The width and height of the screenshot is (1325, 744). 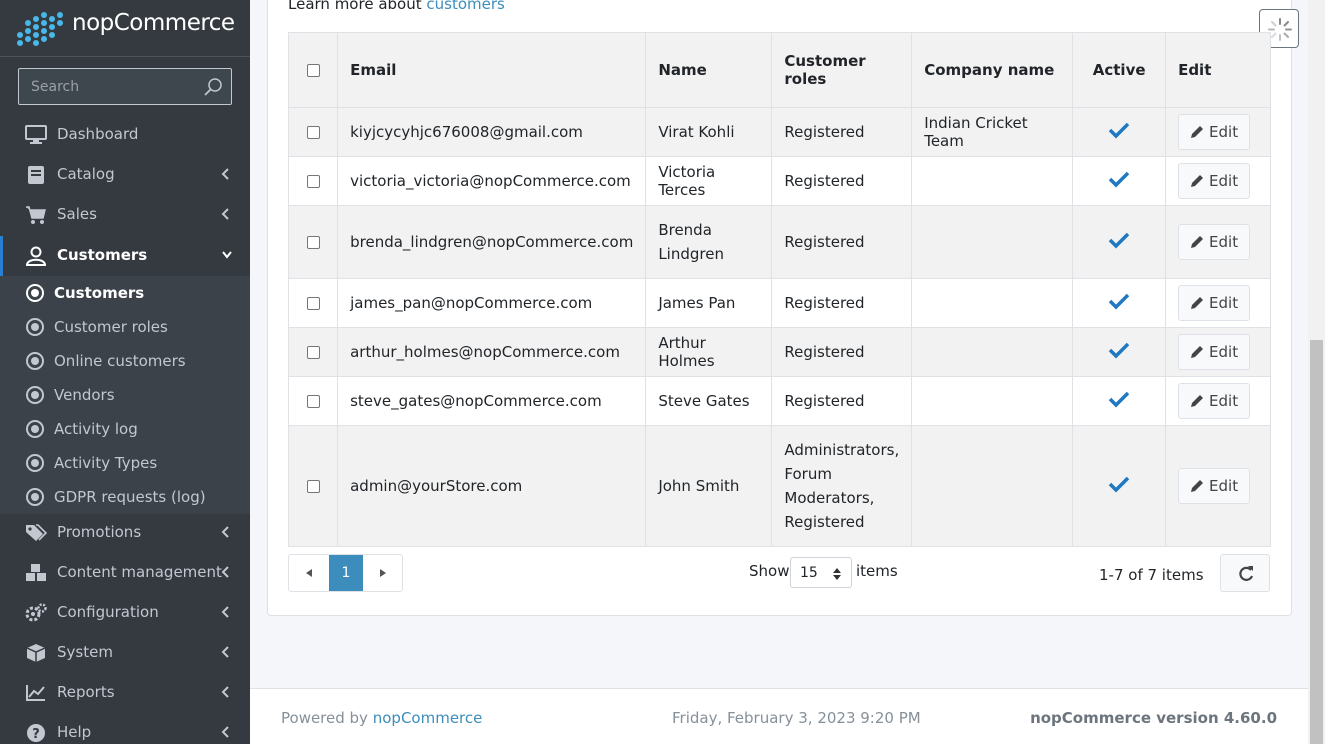 What do you see at coordinates (1119, 70) in the screenshot?
I see `col-active: Active` at bounding box center [1119, 70].